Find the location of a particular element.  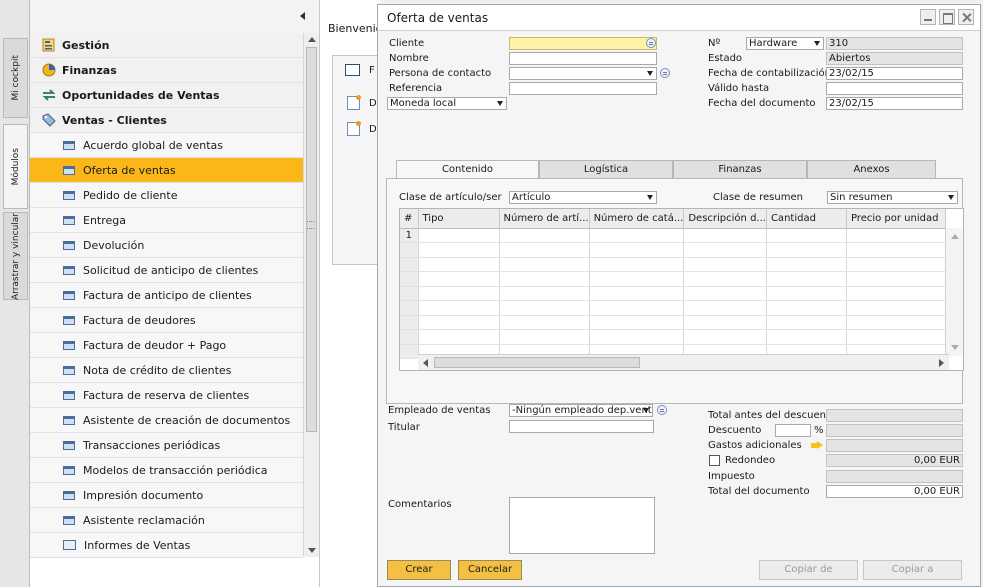

menu-item-label: Factura de anticipo de clientes is located at coordinates (167, 295).